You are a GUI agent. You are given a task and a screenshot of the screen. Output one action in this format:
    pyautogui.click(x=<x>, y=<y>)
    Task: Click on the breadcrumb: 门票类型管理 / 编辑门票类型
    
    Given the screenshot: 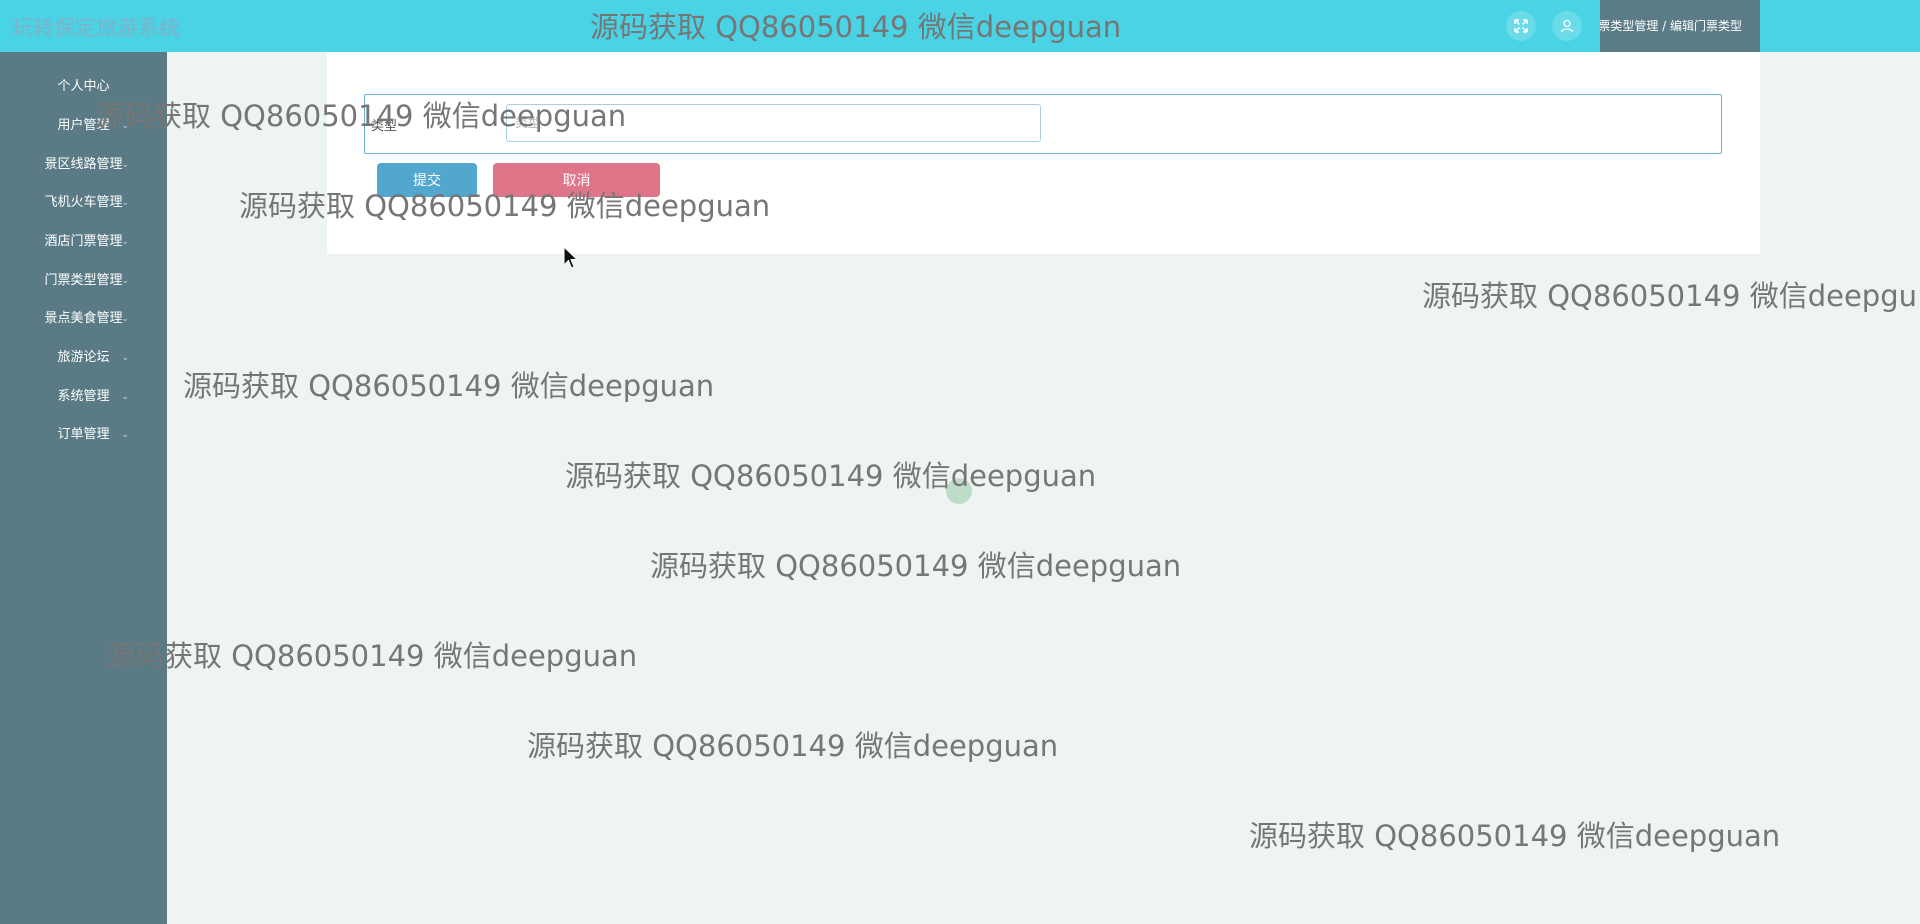 What is the action you would take?
    pyautogui.click(x=1680, y=26)
    